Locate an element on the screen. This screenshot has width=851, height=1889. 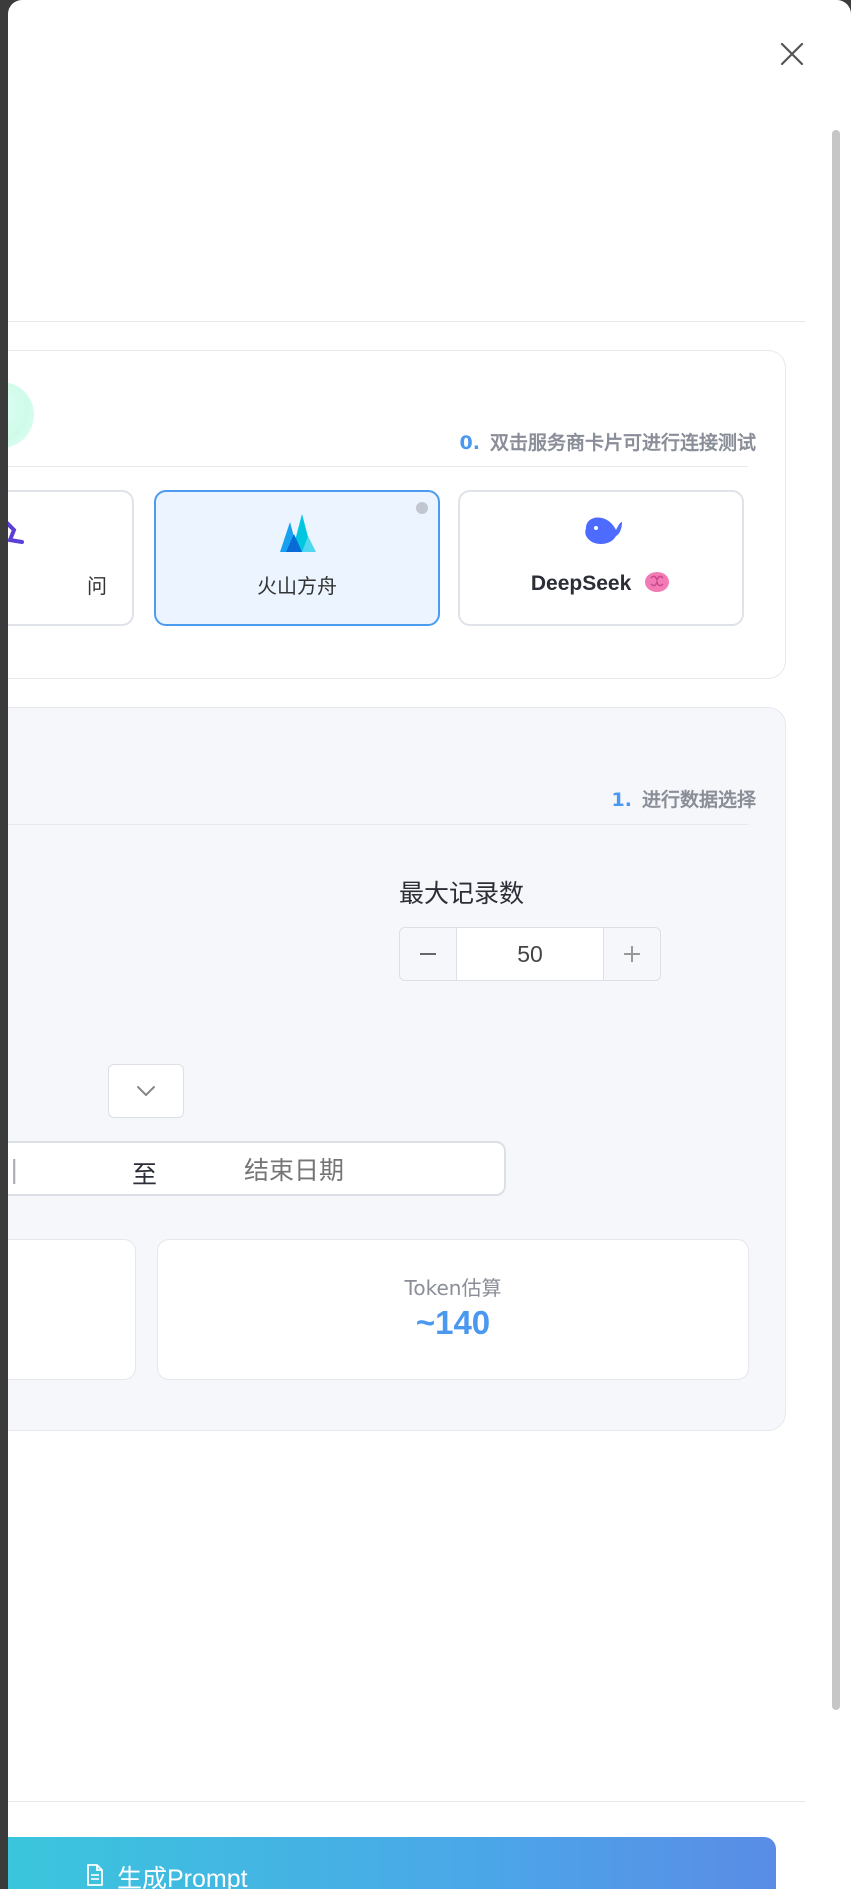
date-range-separator: 至 is located at coordinates (145, 1174).